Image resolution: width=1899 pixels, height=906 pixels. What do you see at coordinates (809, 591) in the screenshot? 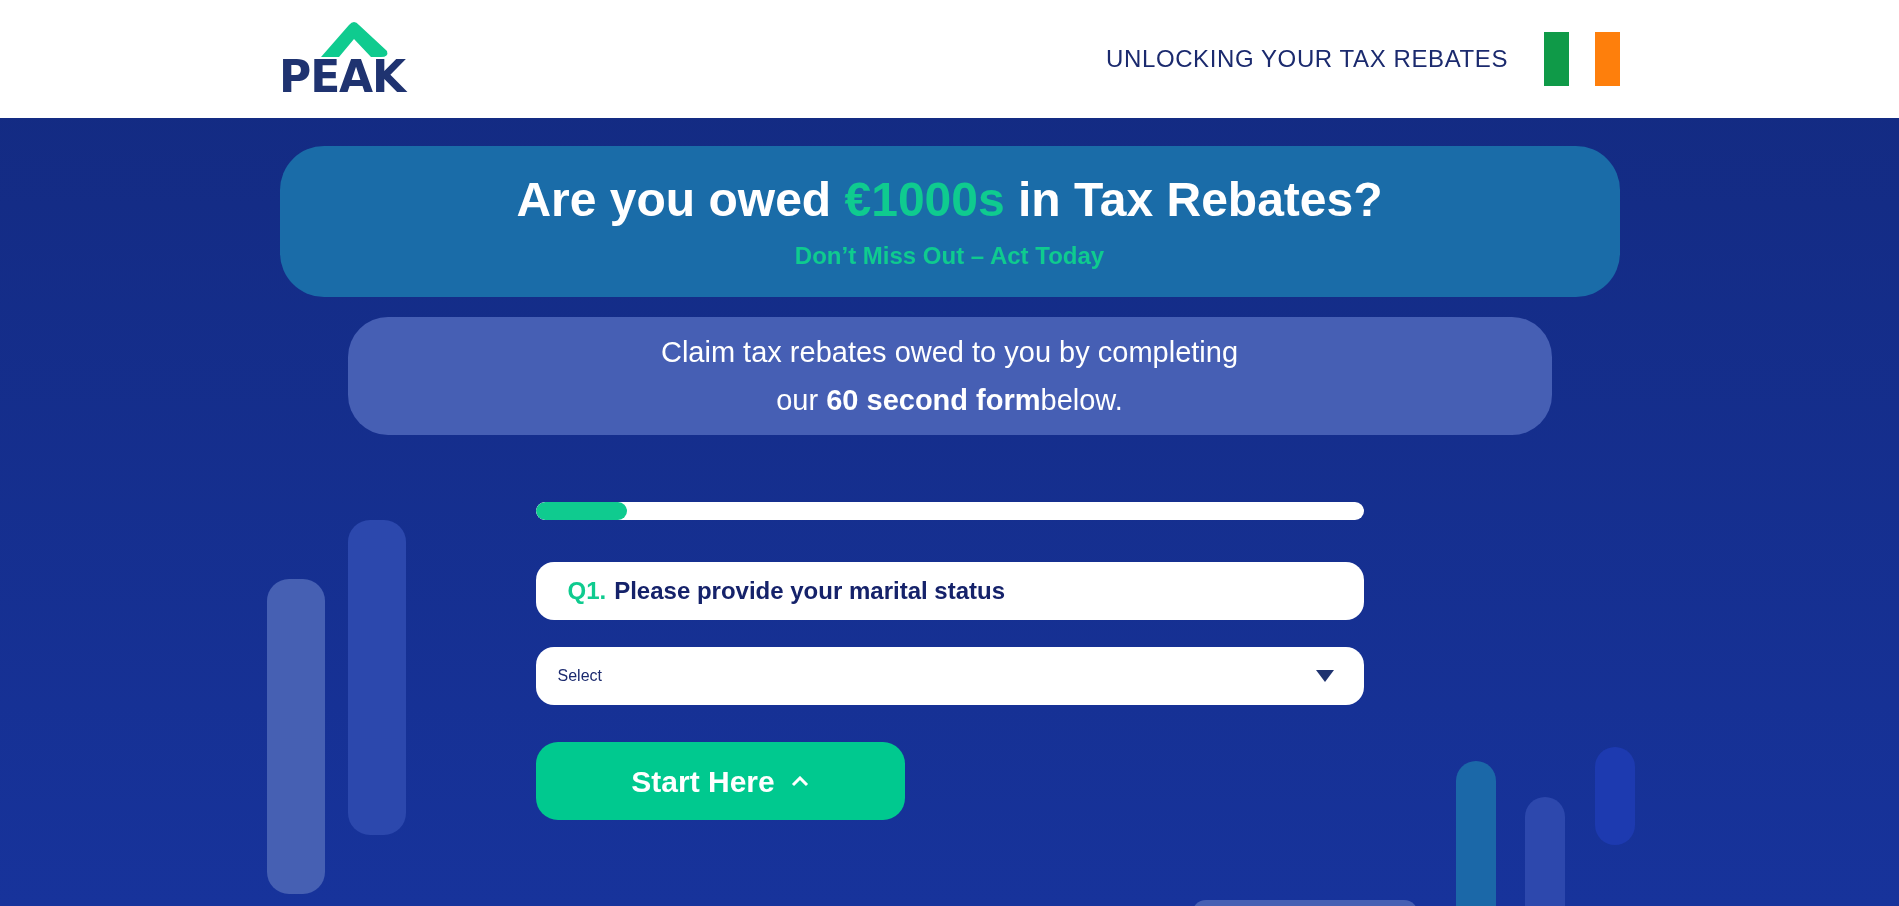
I see `question-text: Please provide your marital status` at bounding box center [809, 591].